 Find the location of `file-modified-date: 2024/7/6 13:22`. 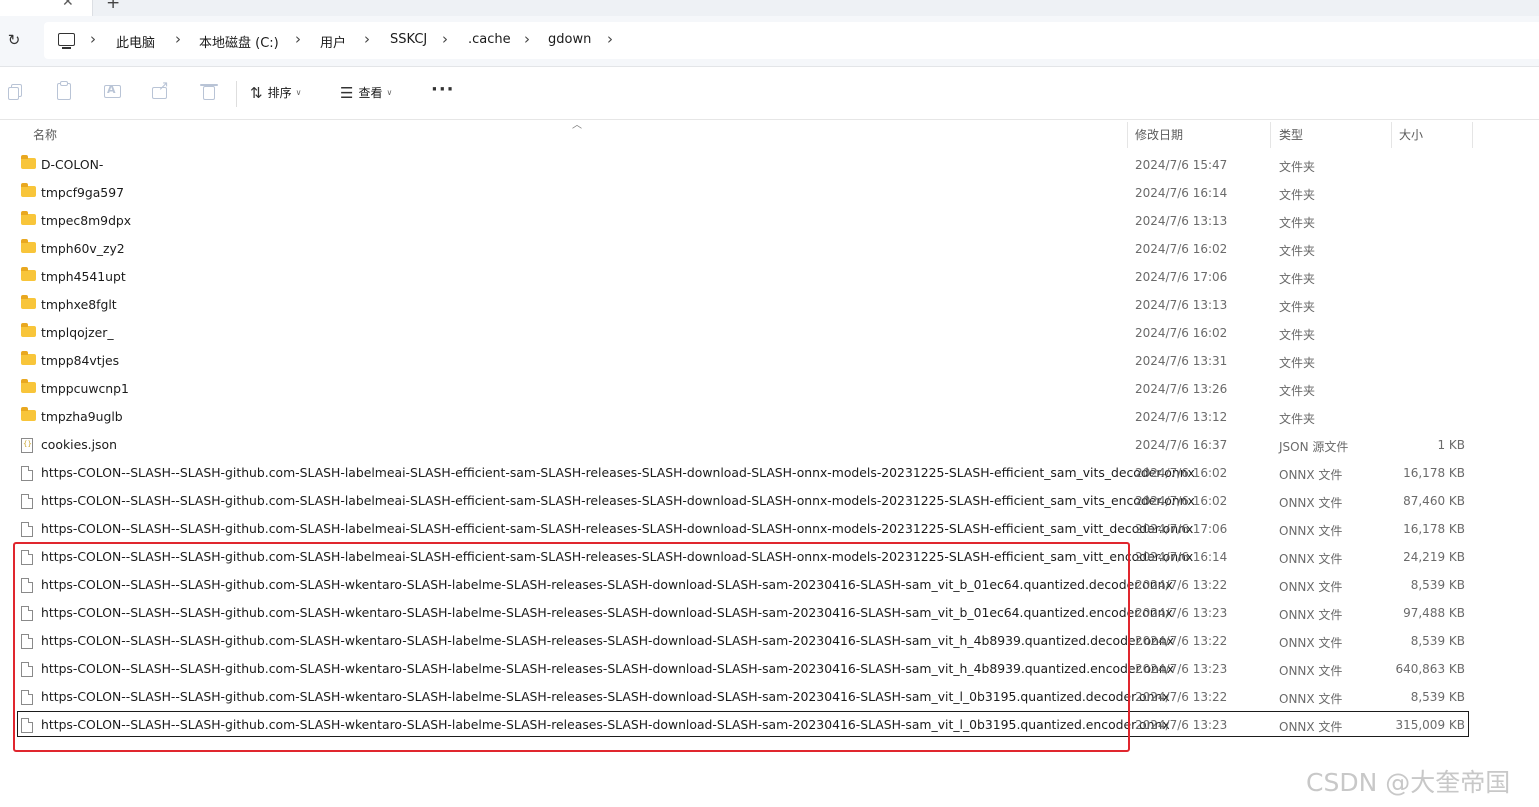

file-modified-date: 2024/7/6 13:22 is located at coordinates (1181, 697).